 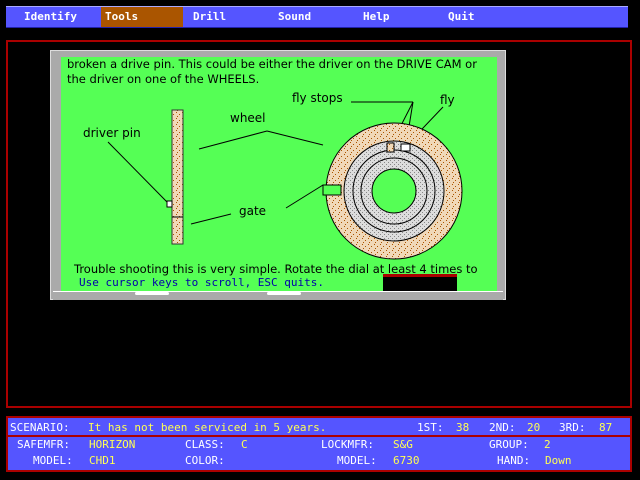 I want to click on label-fly-stops: fly stops, so click(x=317, y=98).